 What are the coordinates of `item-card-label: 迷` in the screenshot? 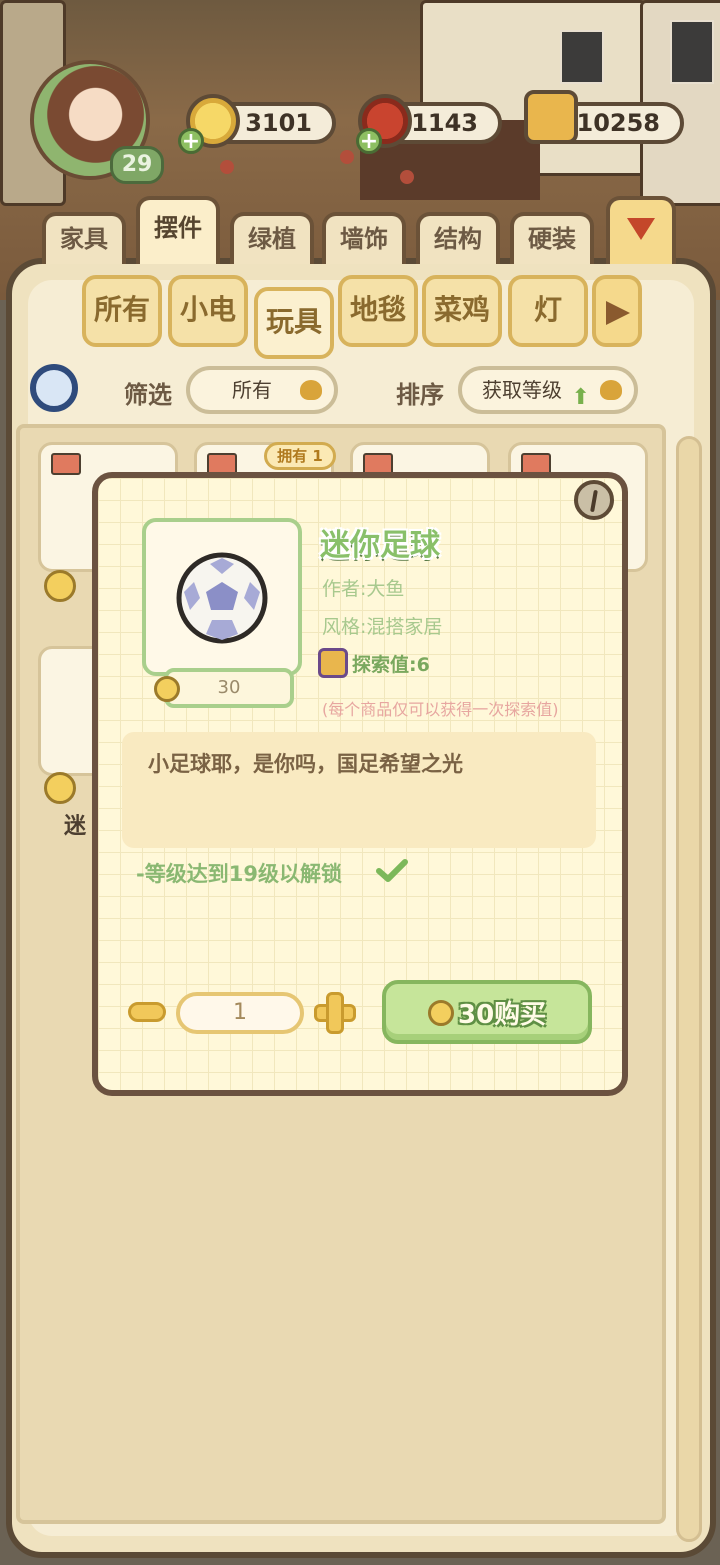 It's located at (75, 826).